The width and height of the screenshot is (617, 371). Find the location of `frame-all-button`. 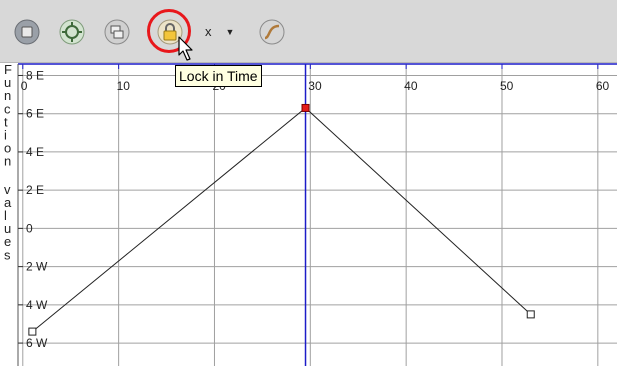

frame-all-button is located at coordinates (27, 32).